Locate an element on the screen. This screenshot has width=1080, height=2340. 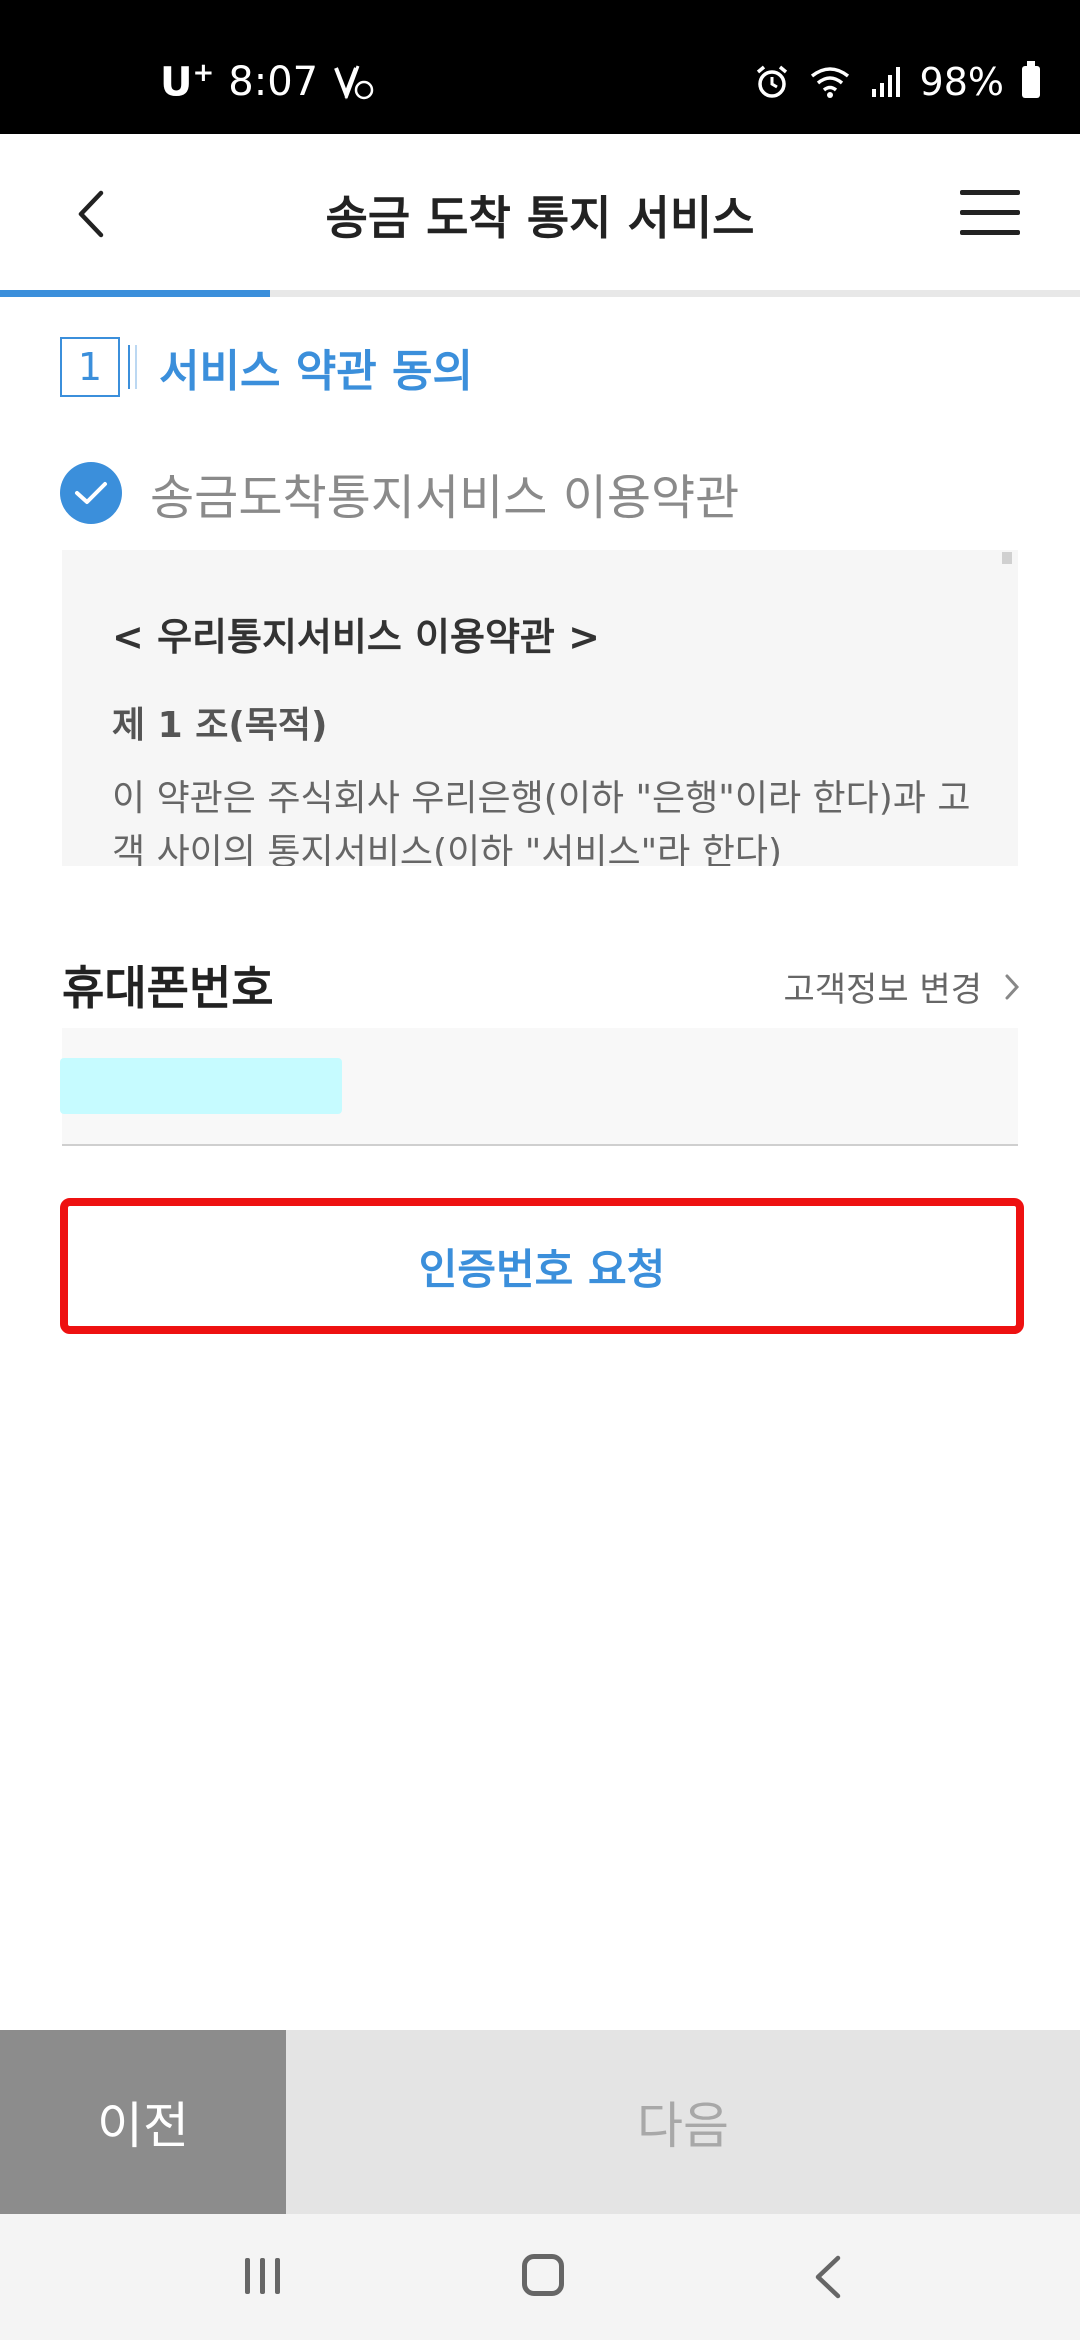
menu-button is located at coordinates (990, 213).